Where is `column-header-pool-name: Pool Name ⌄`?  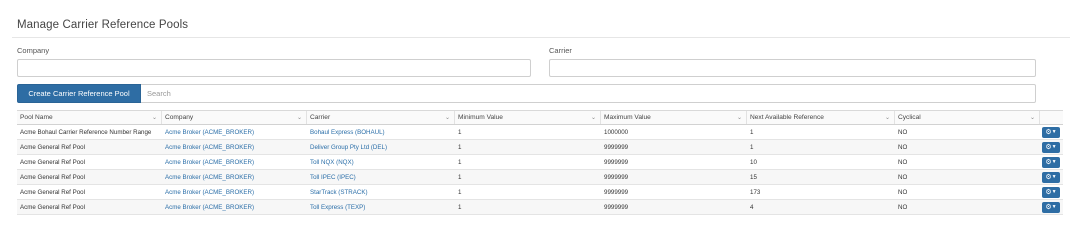
column-header-pool-name: Pool Name ⌄ is located at coordinates (89, 117).